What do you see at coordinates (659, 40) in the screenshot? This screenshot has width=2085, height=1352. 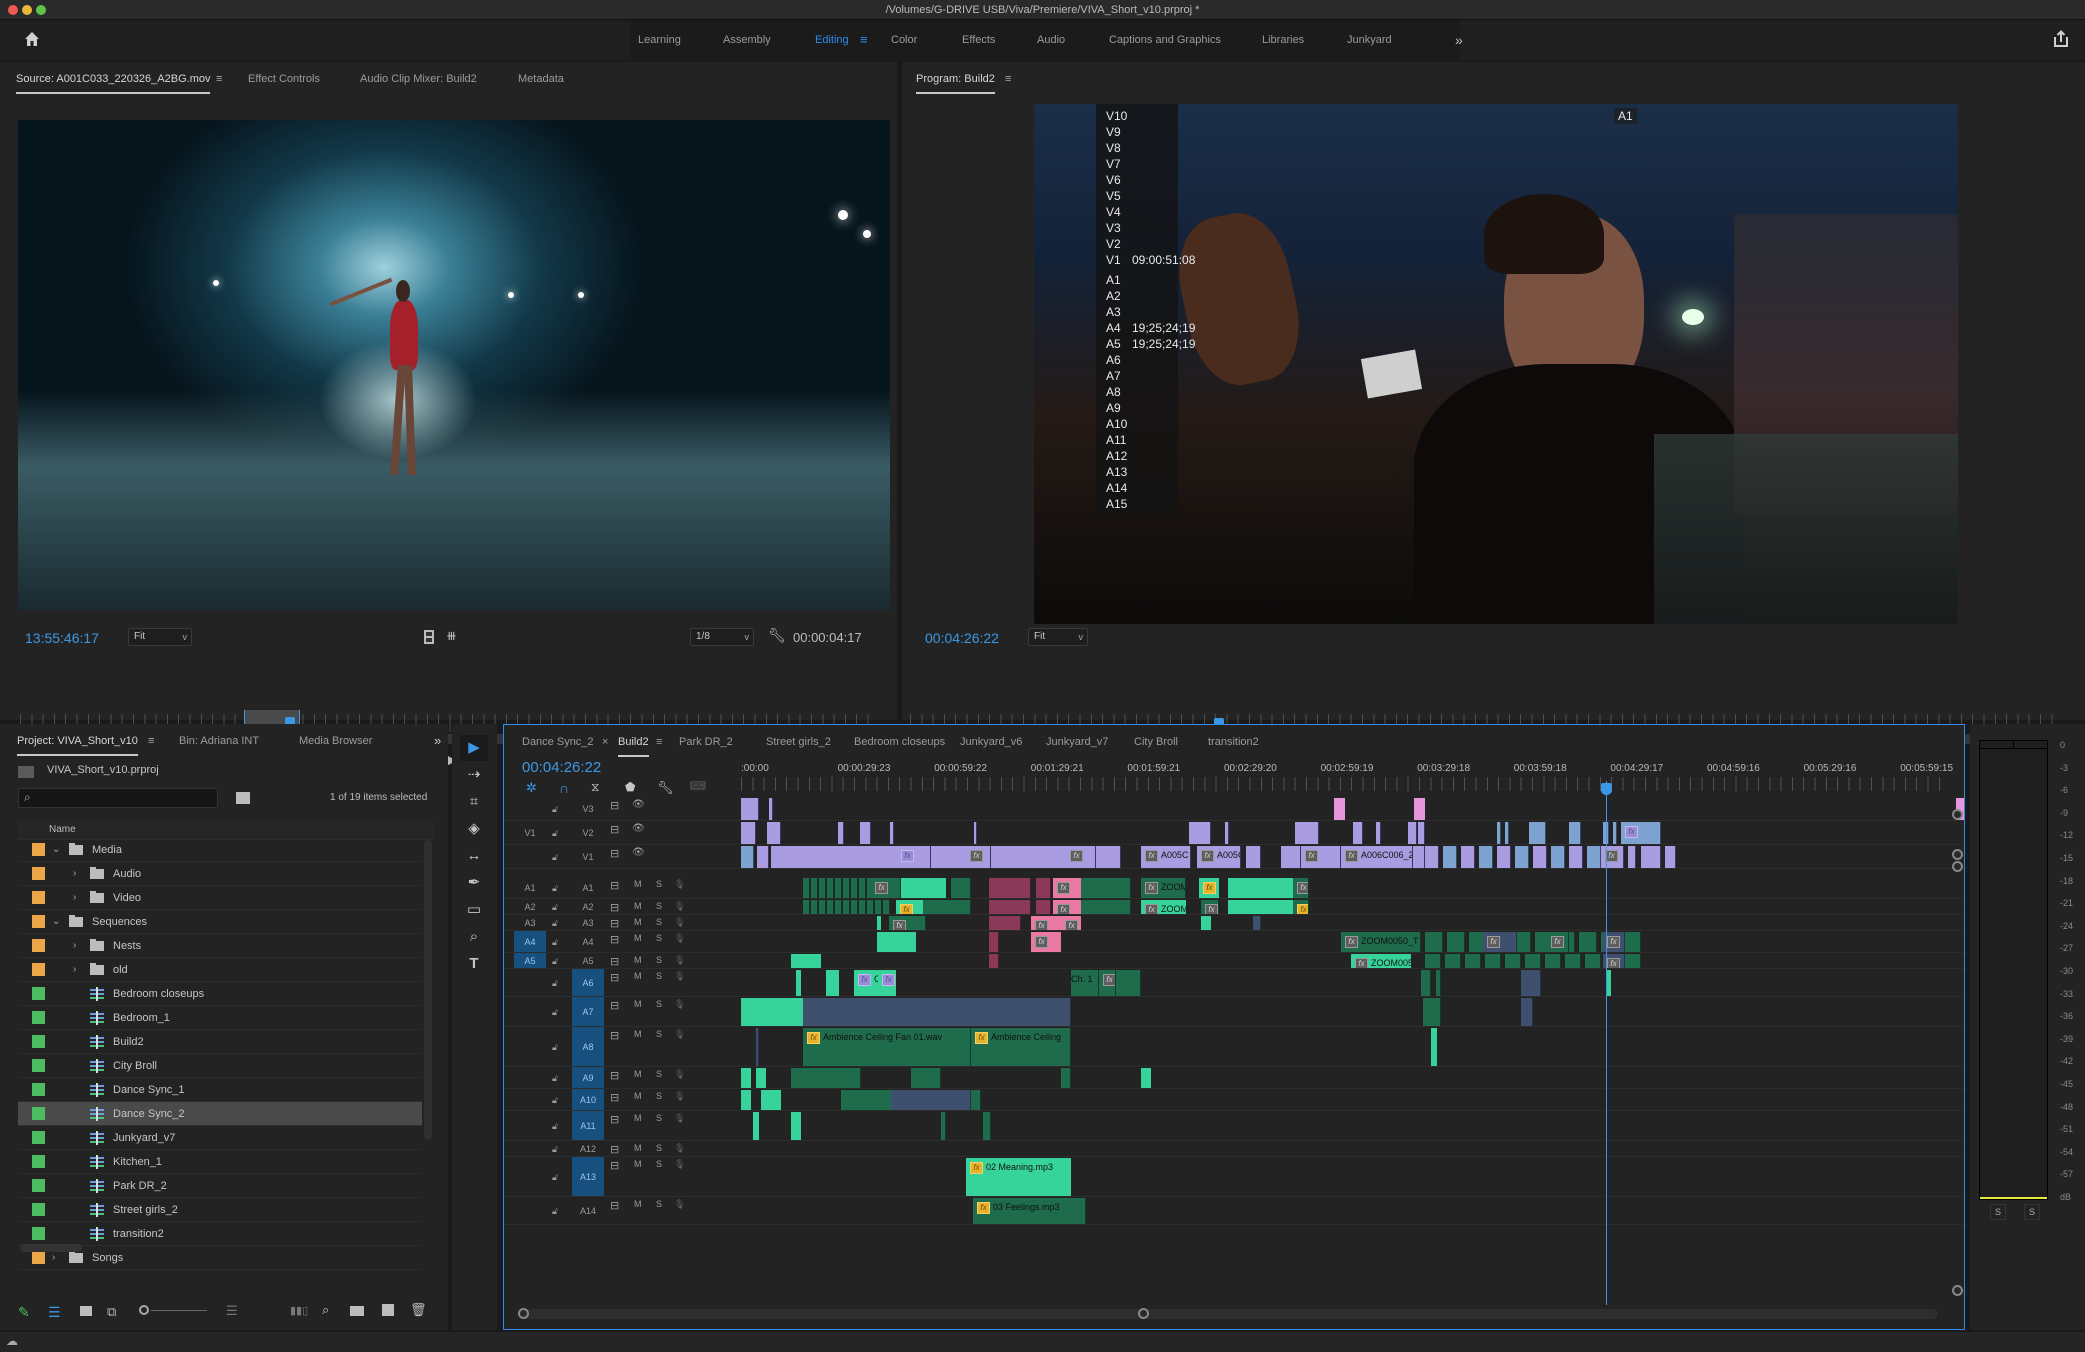 I see `workspace-learning: Learning` at bounding box center [659, 40].